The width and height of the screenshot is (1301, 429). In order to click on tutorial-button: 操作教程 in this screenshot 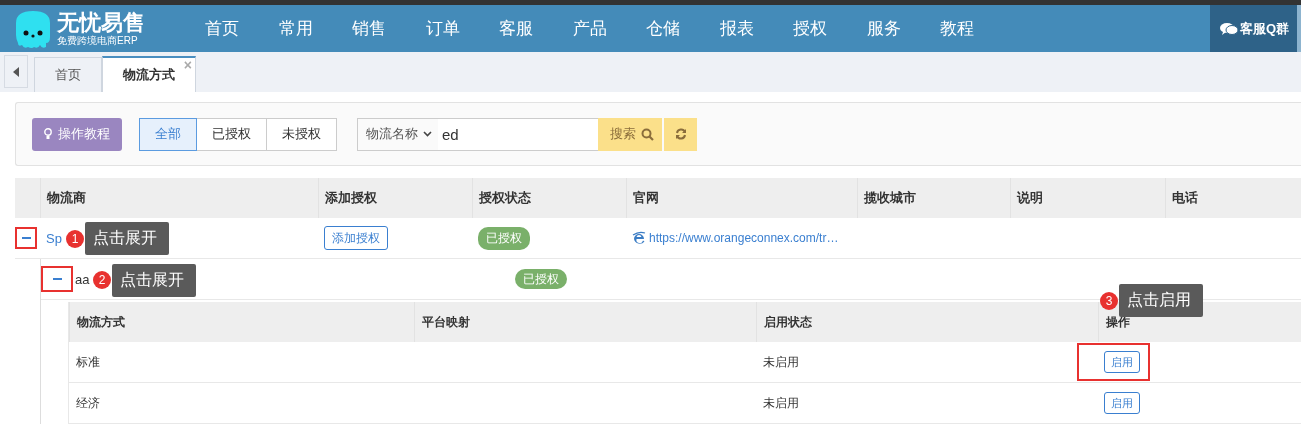, I will do `click(77, 134)`.